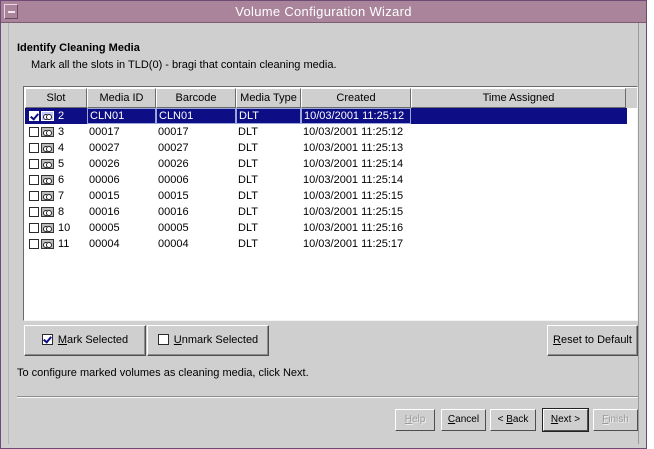  What do you see at coordinates (509, 419) in the screenshot?
I see `back-mnemonic: B` at bounding box center [509, 419].